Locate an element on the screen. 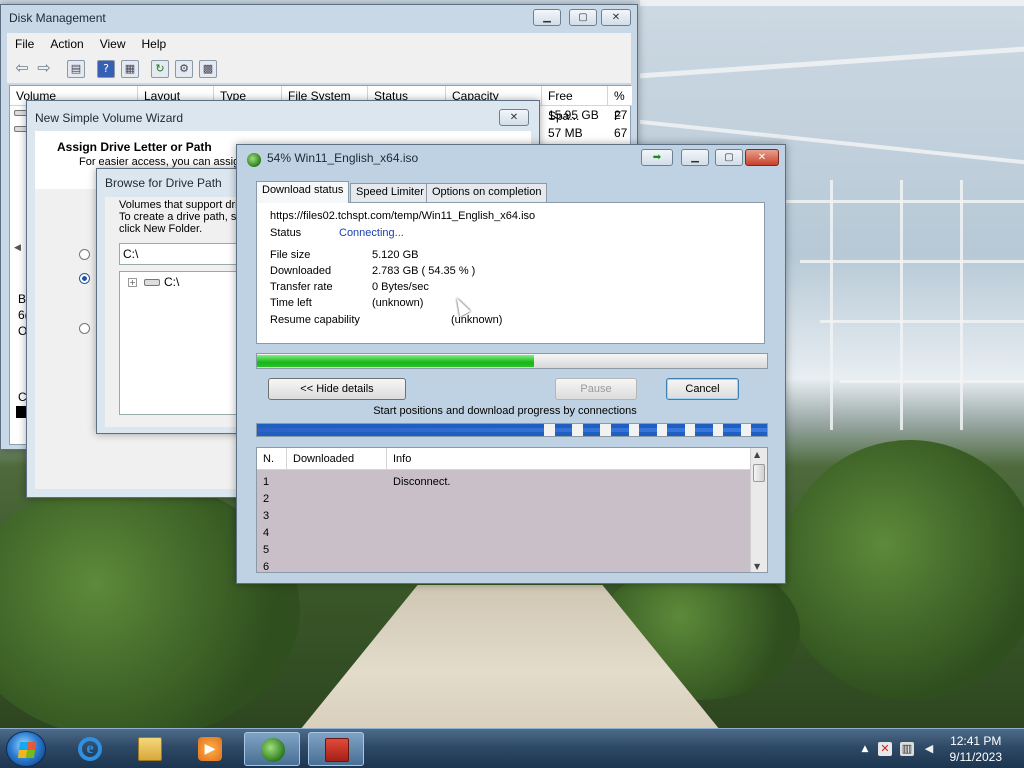 This screenshot has width=1024, height=768. pause-button: Pause is located at coordinates (596, 389).